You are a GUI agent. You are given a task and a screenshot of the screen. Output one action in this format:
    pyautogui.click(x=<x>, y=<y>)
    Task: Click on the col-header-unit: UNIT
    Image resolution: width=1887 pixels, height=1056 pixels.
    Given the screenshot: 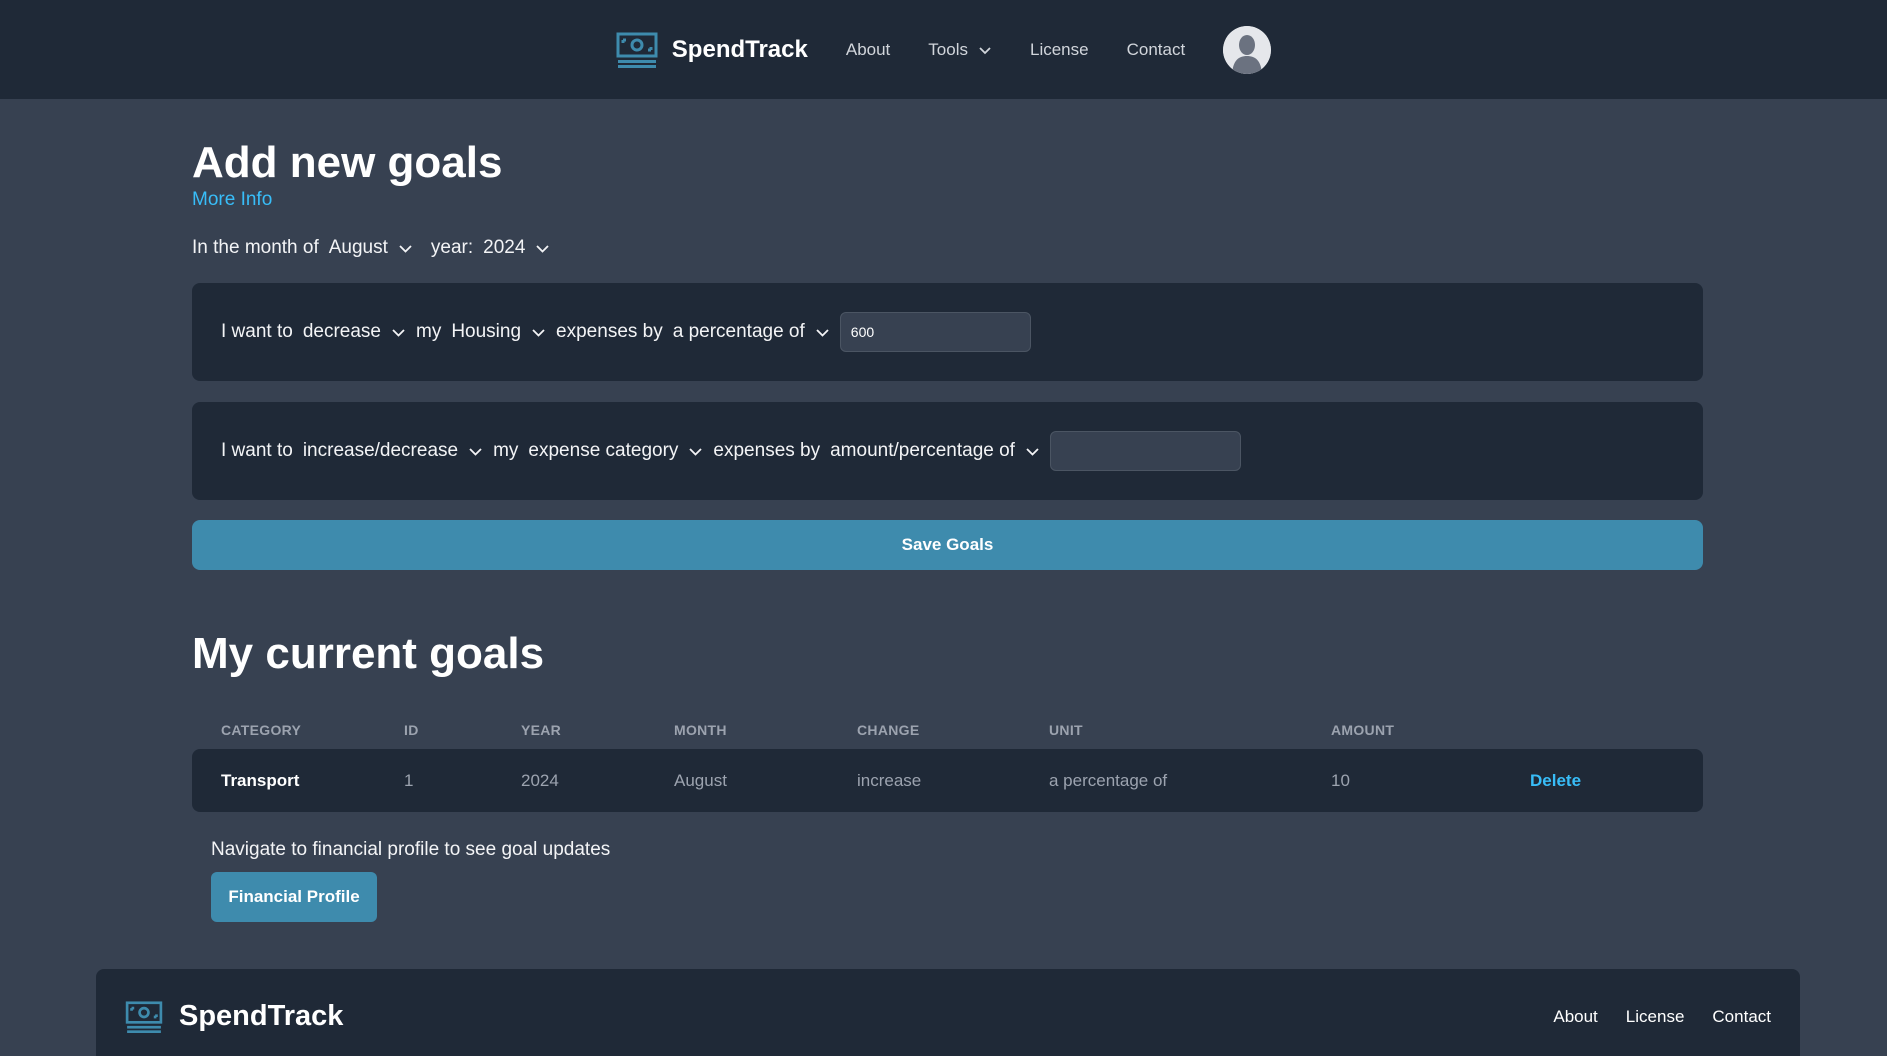 What is the action you would take?
    pyautogui.click(x=1066, y=729)
    